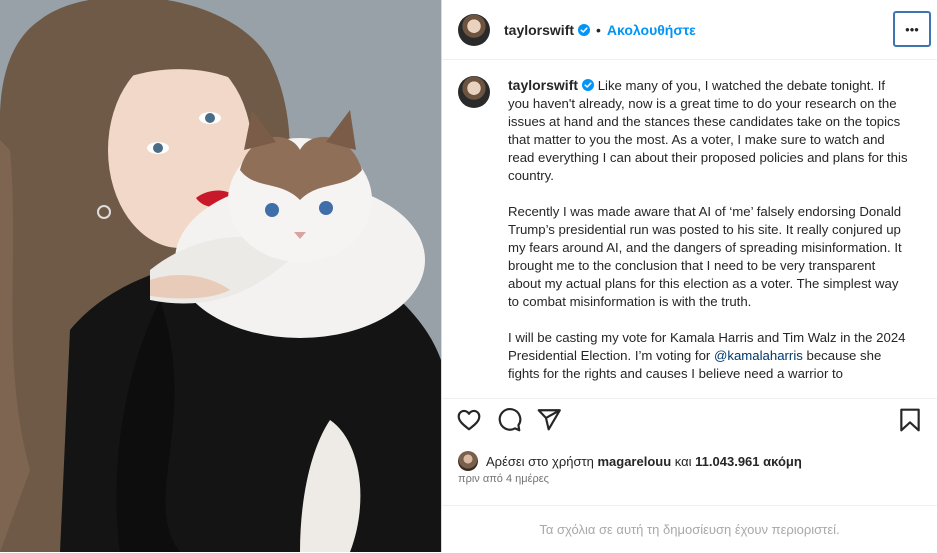 This screenshot has height=553, width=937. What do you see at coordinates (689, 419) in the screenshot?
I see `post-actions` at bounding box center [689, 419].